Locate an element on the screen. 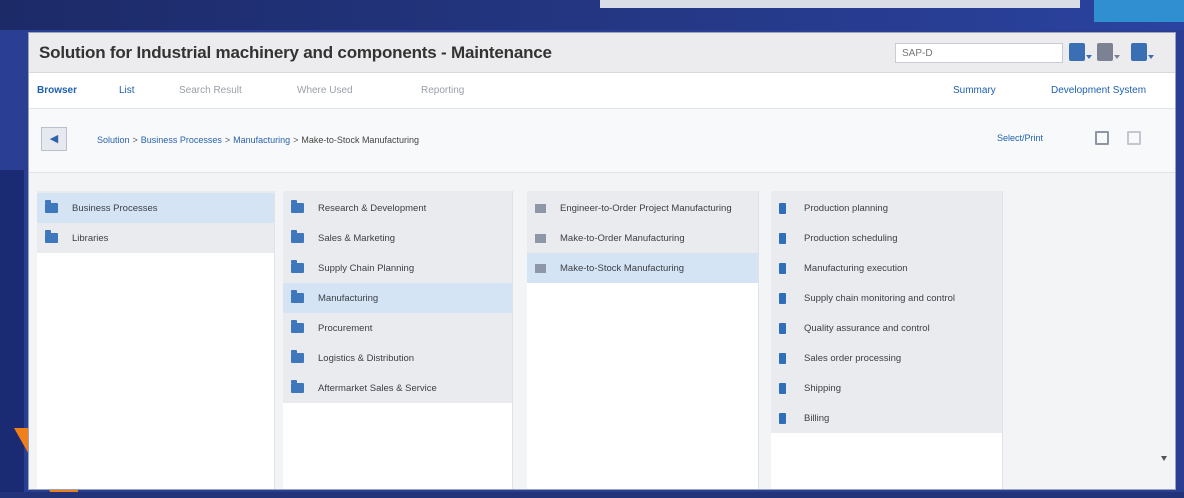 This screenshot has height=498, width=1184. list-item-label: Sales & Marketing is located at coordinates (357, 238).